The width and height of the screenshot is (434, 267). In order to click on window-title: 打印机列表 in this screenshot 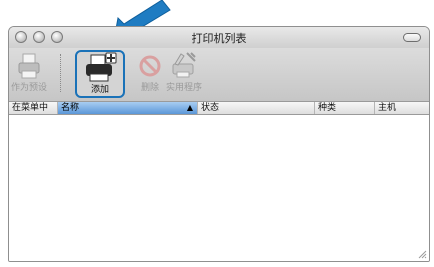, I will do `click(219, 38)`.